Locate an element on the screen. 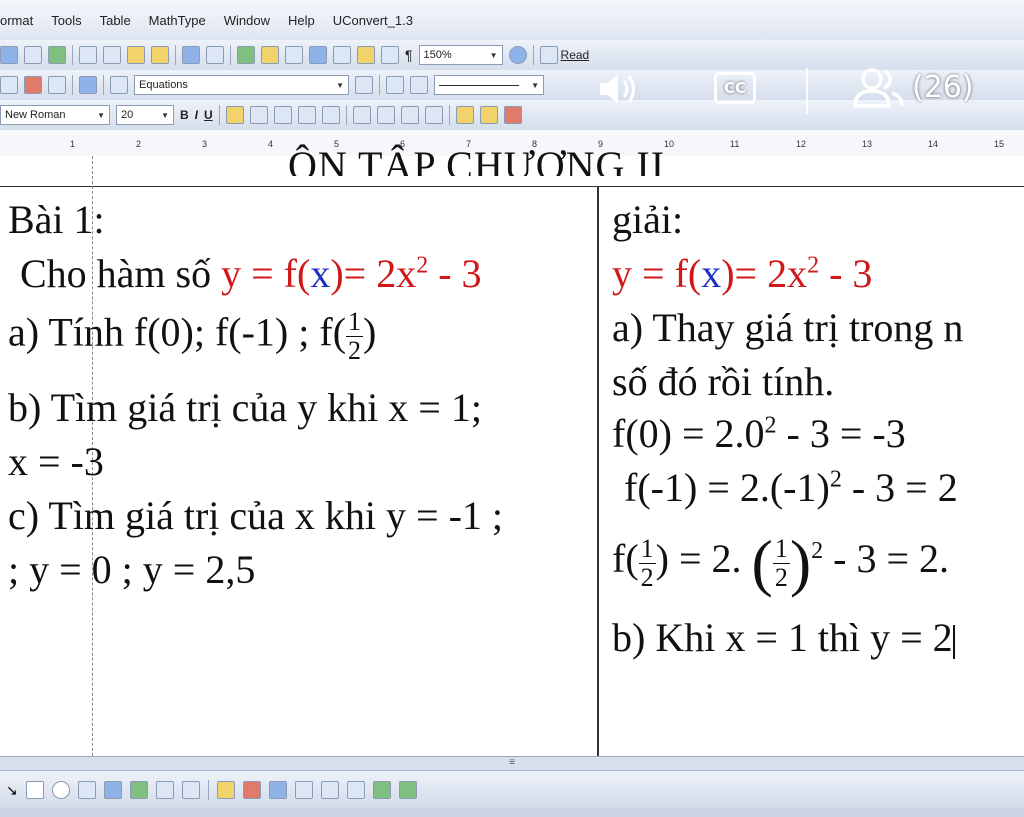  solution-function: y = f(x)= 2x2 - 3 is located at coordinates (742, 273).